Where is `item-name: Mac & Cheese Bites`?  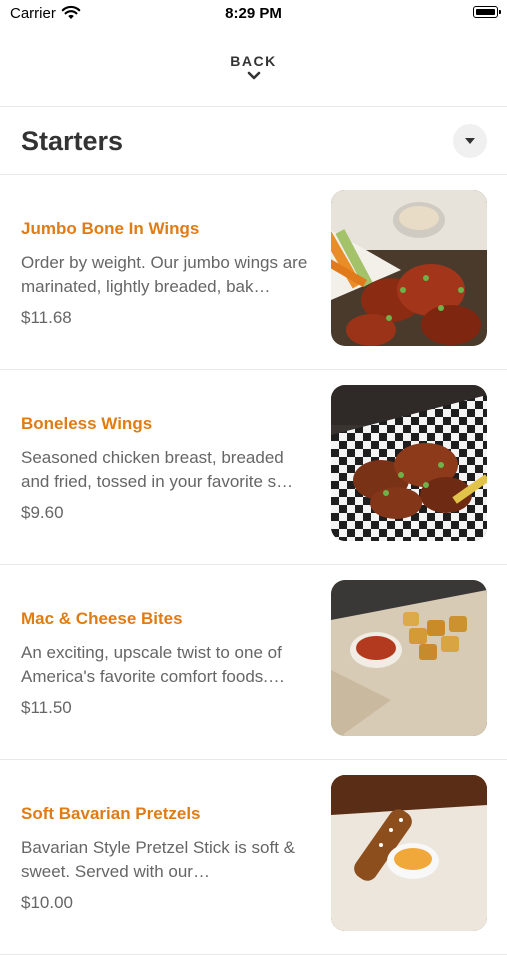
item-name: Mac & Cheese Bites is located at coordinates (102, 618).